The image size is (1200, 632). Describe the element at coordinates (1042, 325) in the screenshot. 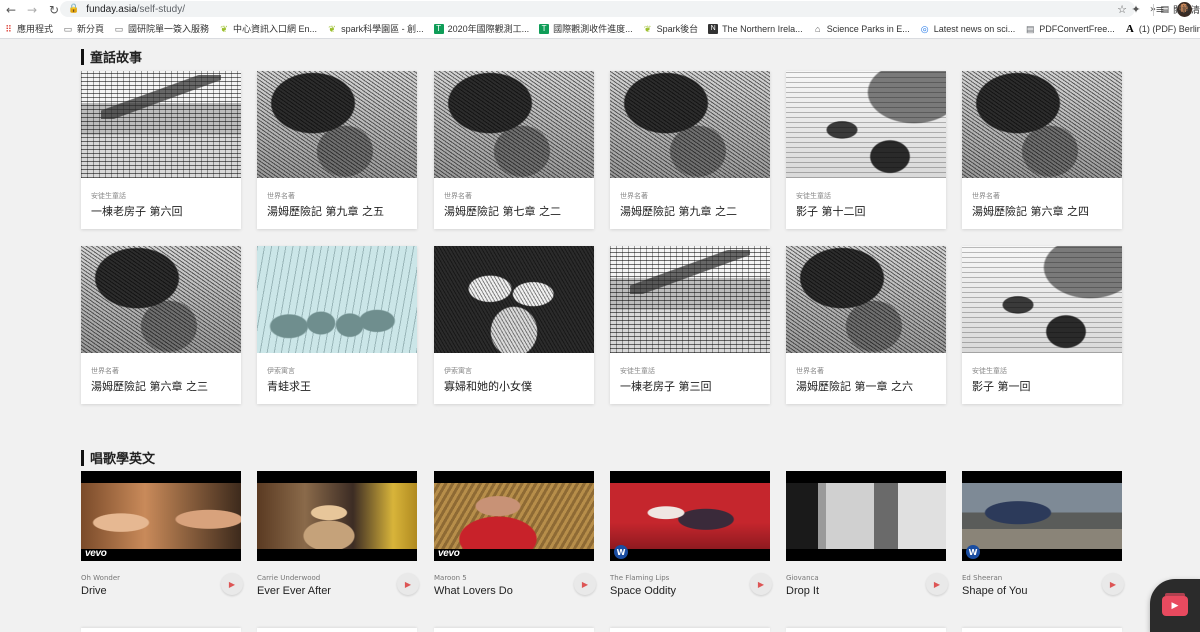

I see `story-card: 安徒生童話 影子 第一回` at that location.